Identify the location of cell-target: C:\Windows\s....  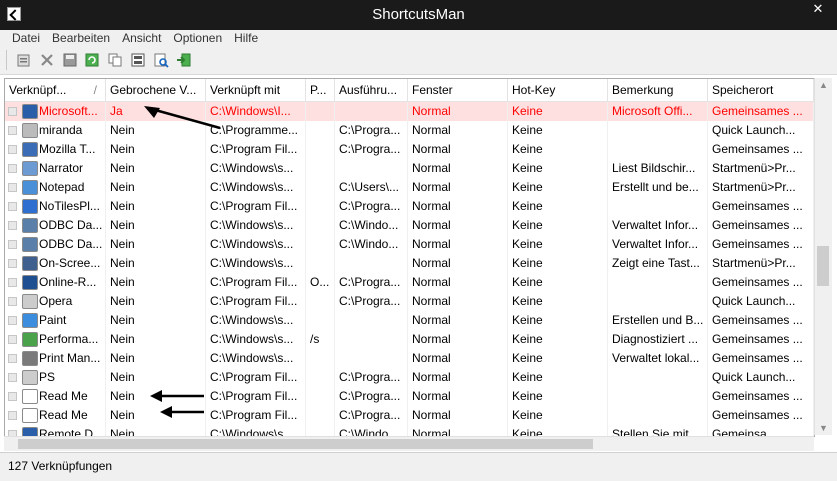
(256, 244).